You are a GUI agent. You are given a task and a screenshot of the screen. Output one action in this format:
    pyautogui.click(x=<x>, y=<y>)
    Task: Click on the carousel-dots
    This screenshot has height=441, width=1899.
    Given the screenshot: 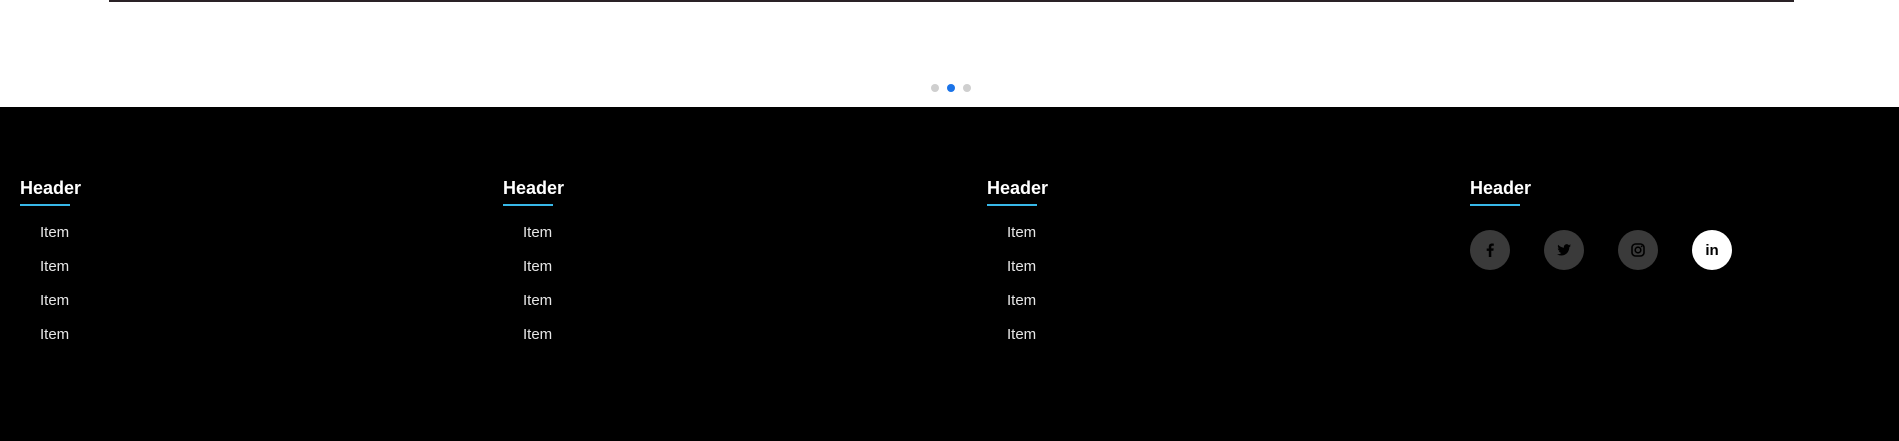 What is the action you would take?
    pyautogui.click(x=951, y=88)
    